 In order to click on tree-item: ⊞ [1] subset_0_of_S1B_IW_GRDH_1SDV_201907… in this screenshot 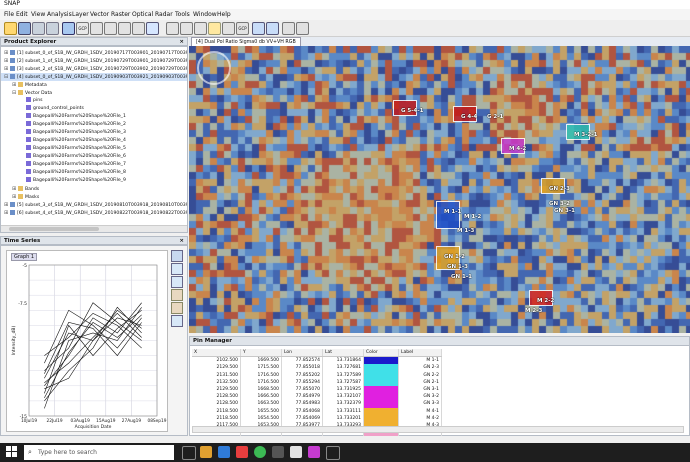, I will do `click(94, 53)`.